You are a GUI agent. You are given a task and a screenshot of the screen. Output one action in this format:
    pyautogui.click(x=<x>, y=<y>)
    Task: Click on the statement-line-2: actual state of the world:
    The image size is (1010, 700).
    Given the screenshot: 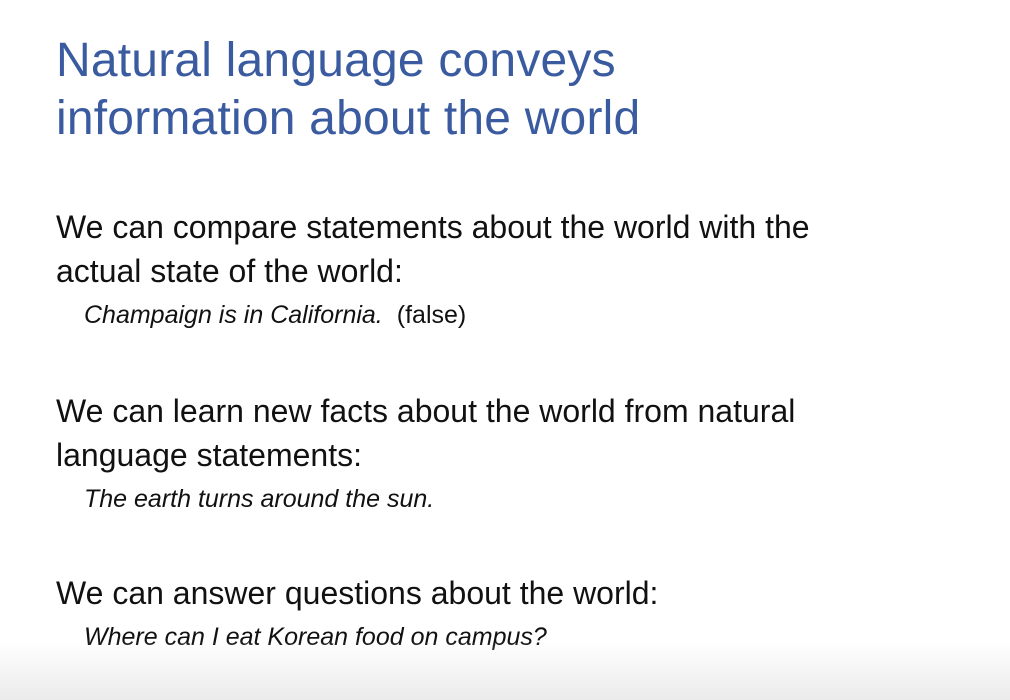 What is the action you would take?
    pyautogui.click(x=229, y=271)
    